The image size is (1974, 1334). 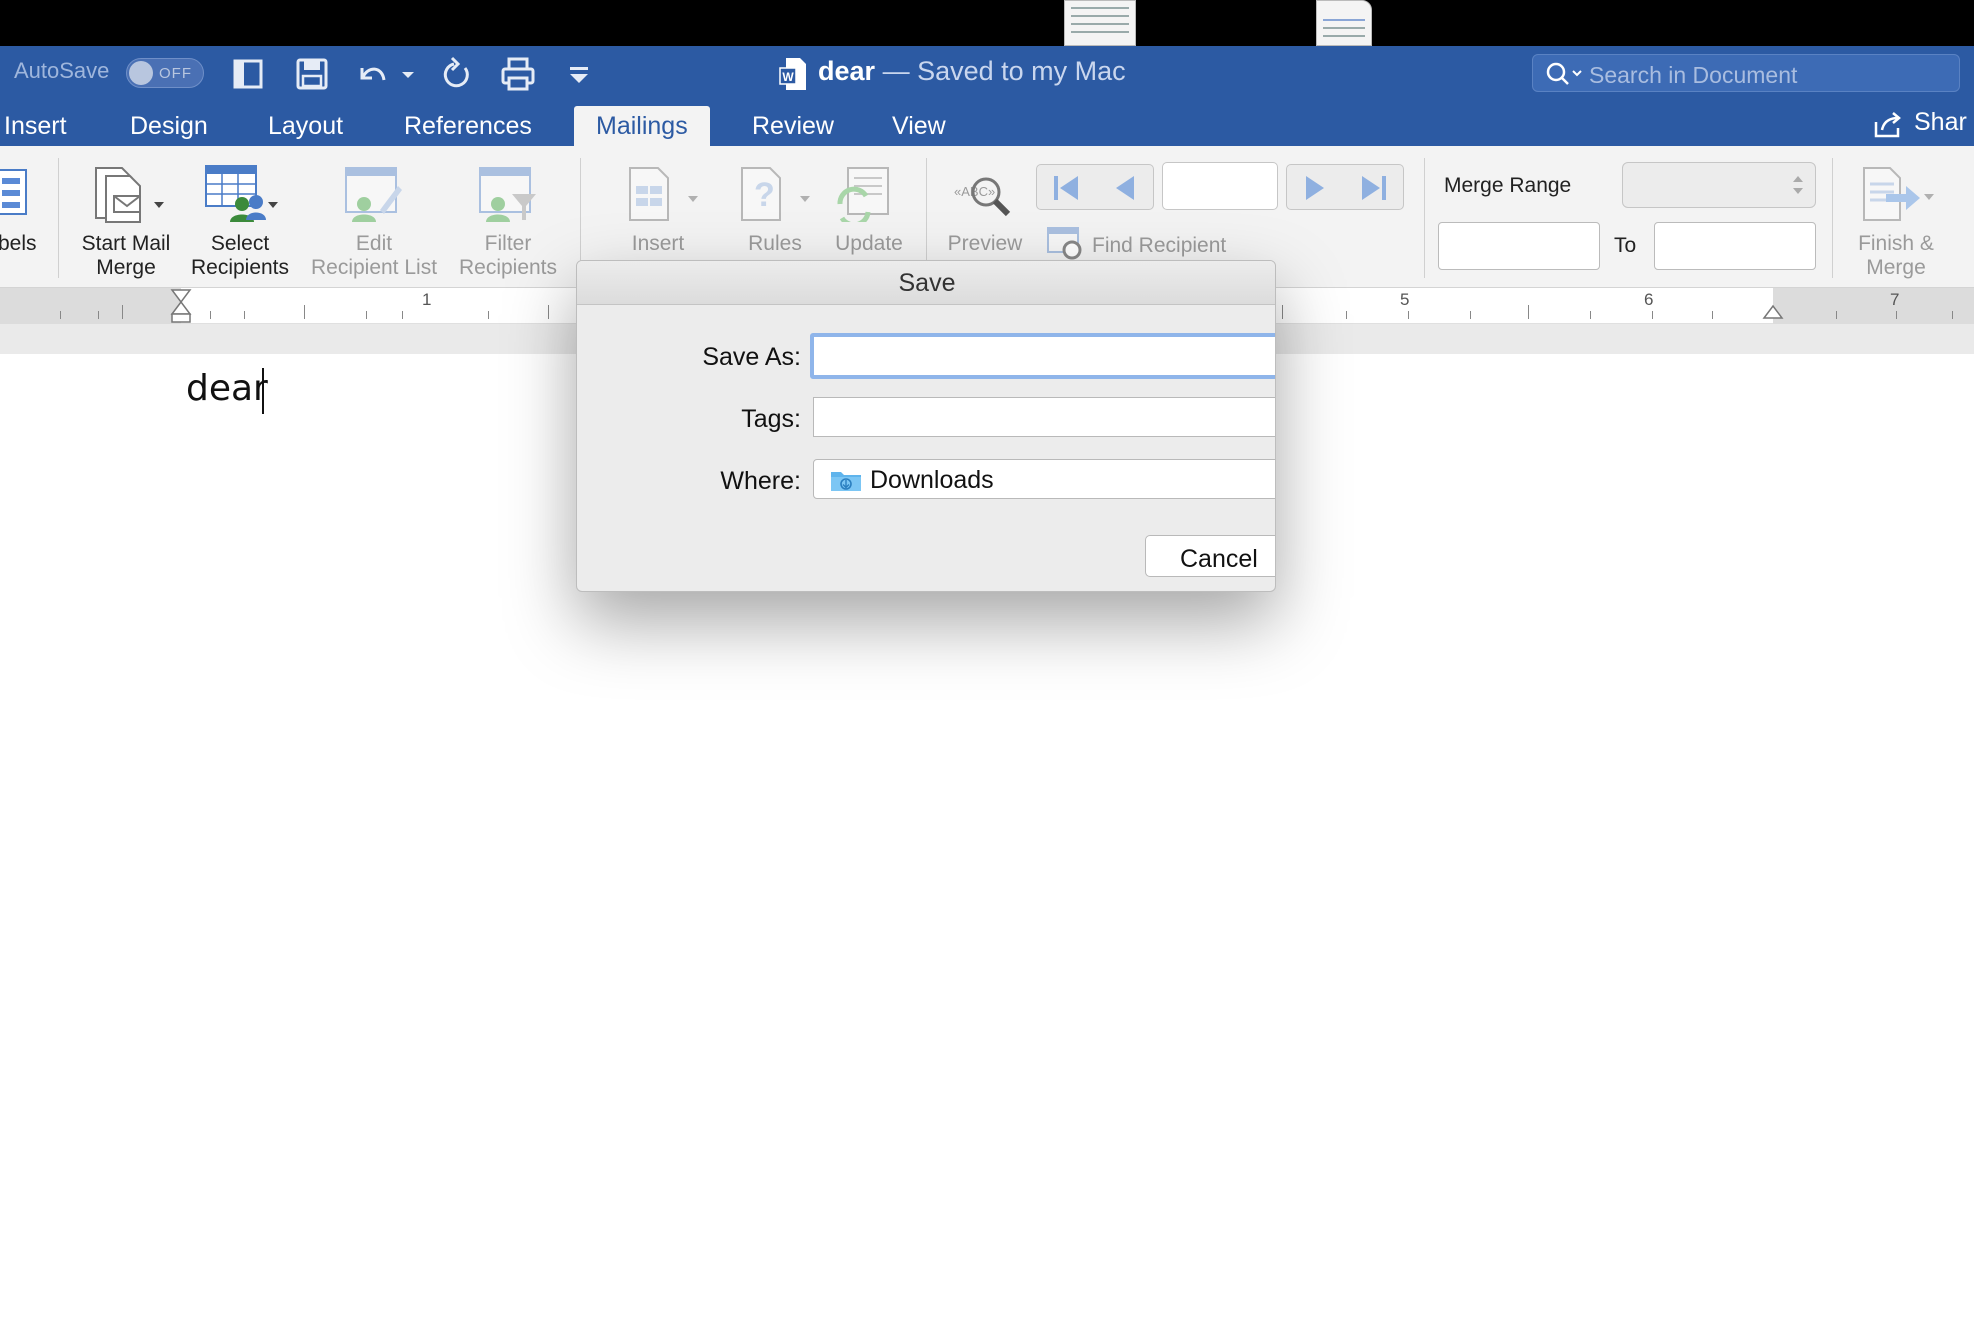 I want to click on share-button: Shar, so click(x=1920, y=123).